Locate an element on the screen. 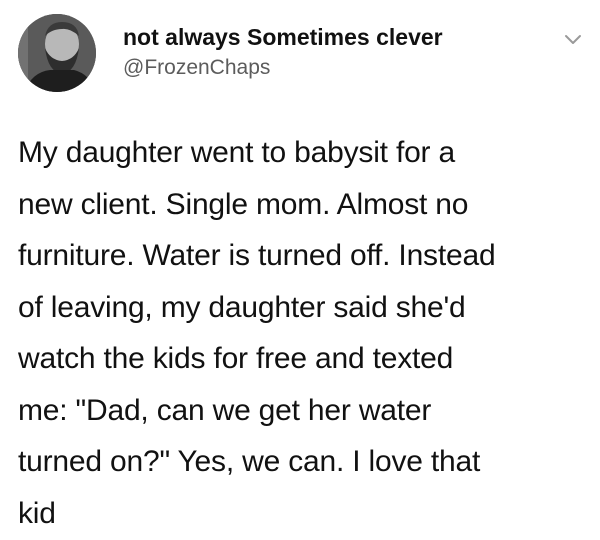  tweet-text-line: new client. Single mom. Almost no is located at coordinates (243, 204).